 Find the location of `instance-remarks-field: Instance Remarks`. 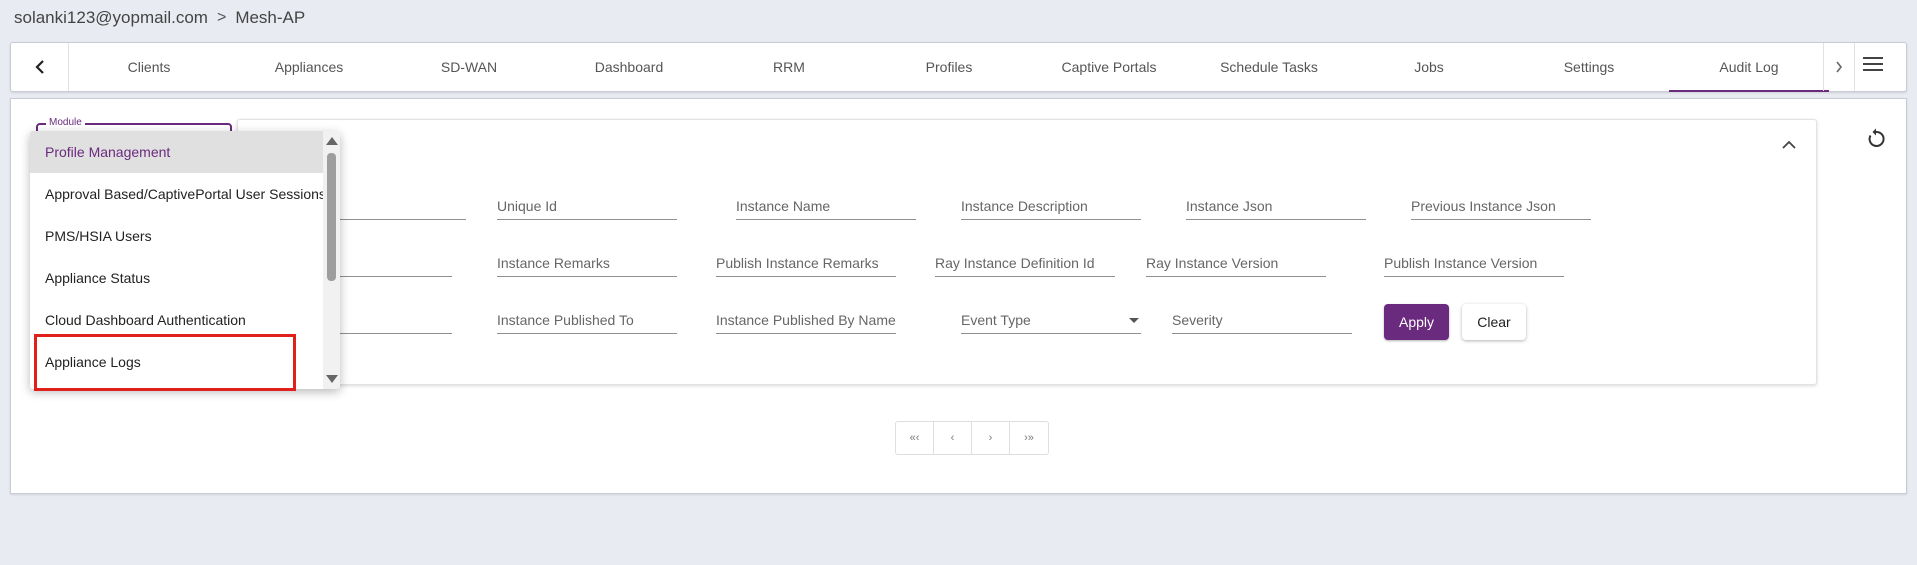

instance-remarks-field: Instance Remarks is located at coordinates (587, 265).